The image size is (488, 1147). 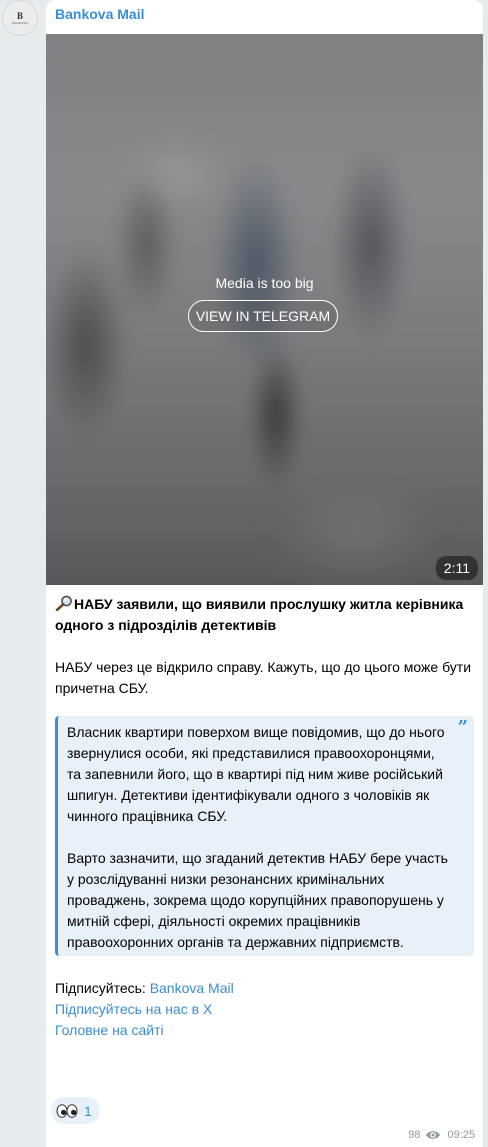 I want to click on subscribe-line: Підписуйтесь: Bankova Mail, so click(x=265, y=988).